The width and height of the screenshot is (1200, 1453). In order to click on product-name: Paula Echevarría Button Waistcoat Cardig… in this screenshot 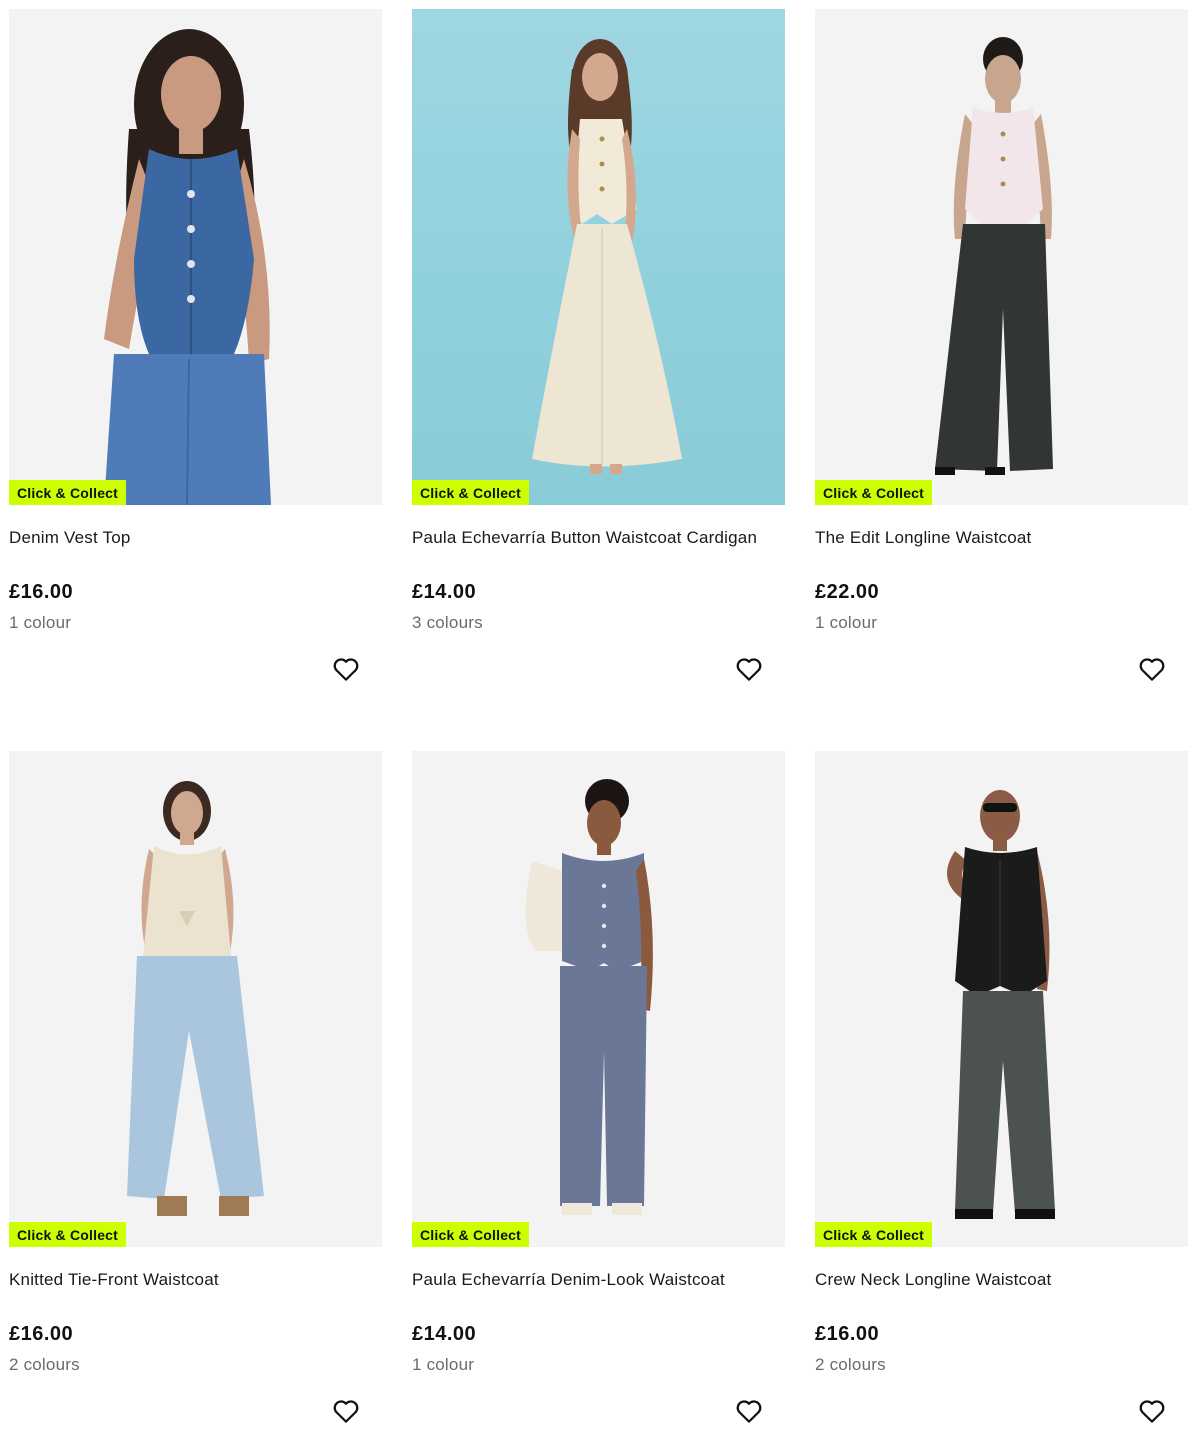, I will do `click(584, 538)`.